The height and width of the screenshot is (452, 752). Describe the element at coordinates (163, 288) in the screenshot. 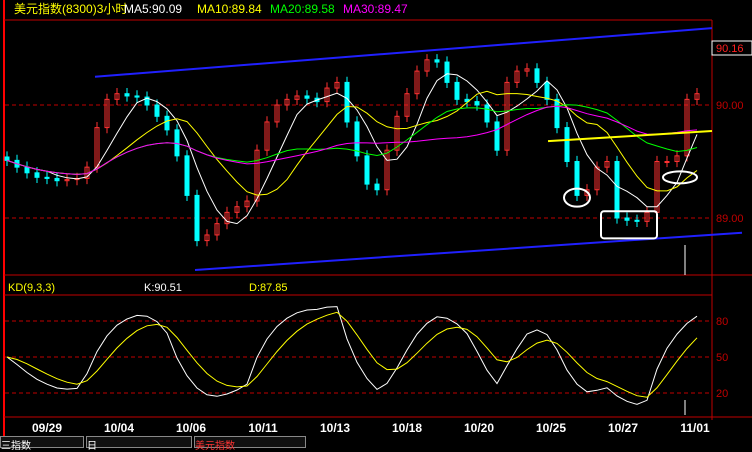

I see `kd-k-value: K:90.51` at that location.